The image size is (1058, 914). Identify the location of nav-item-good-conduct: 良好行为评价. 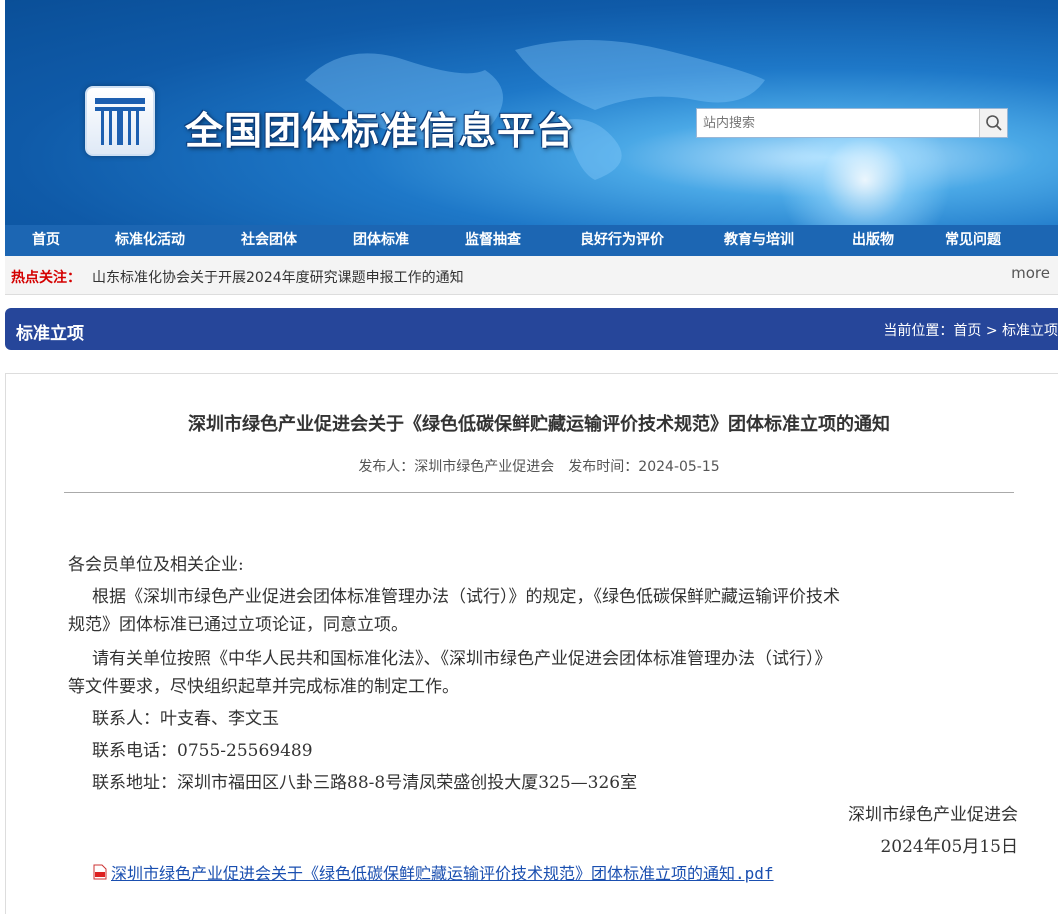
(622, 240).